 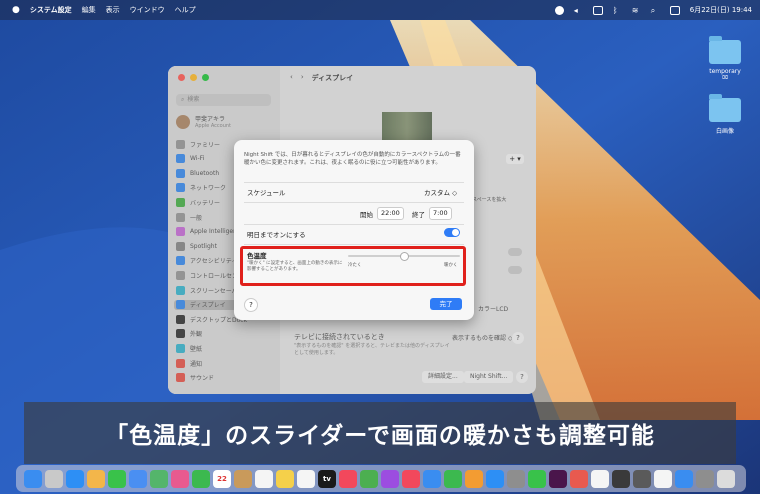 What do you see at coordinates (117, 478) in the screenshot?
I see `dock-app-messages-icon` at bounding box center [117, 478].